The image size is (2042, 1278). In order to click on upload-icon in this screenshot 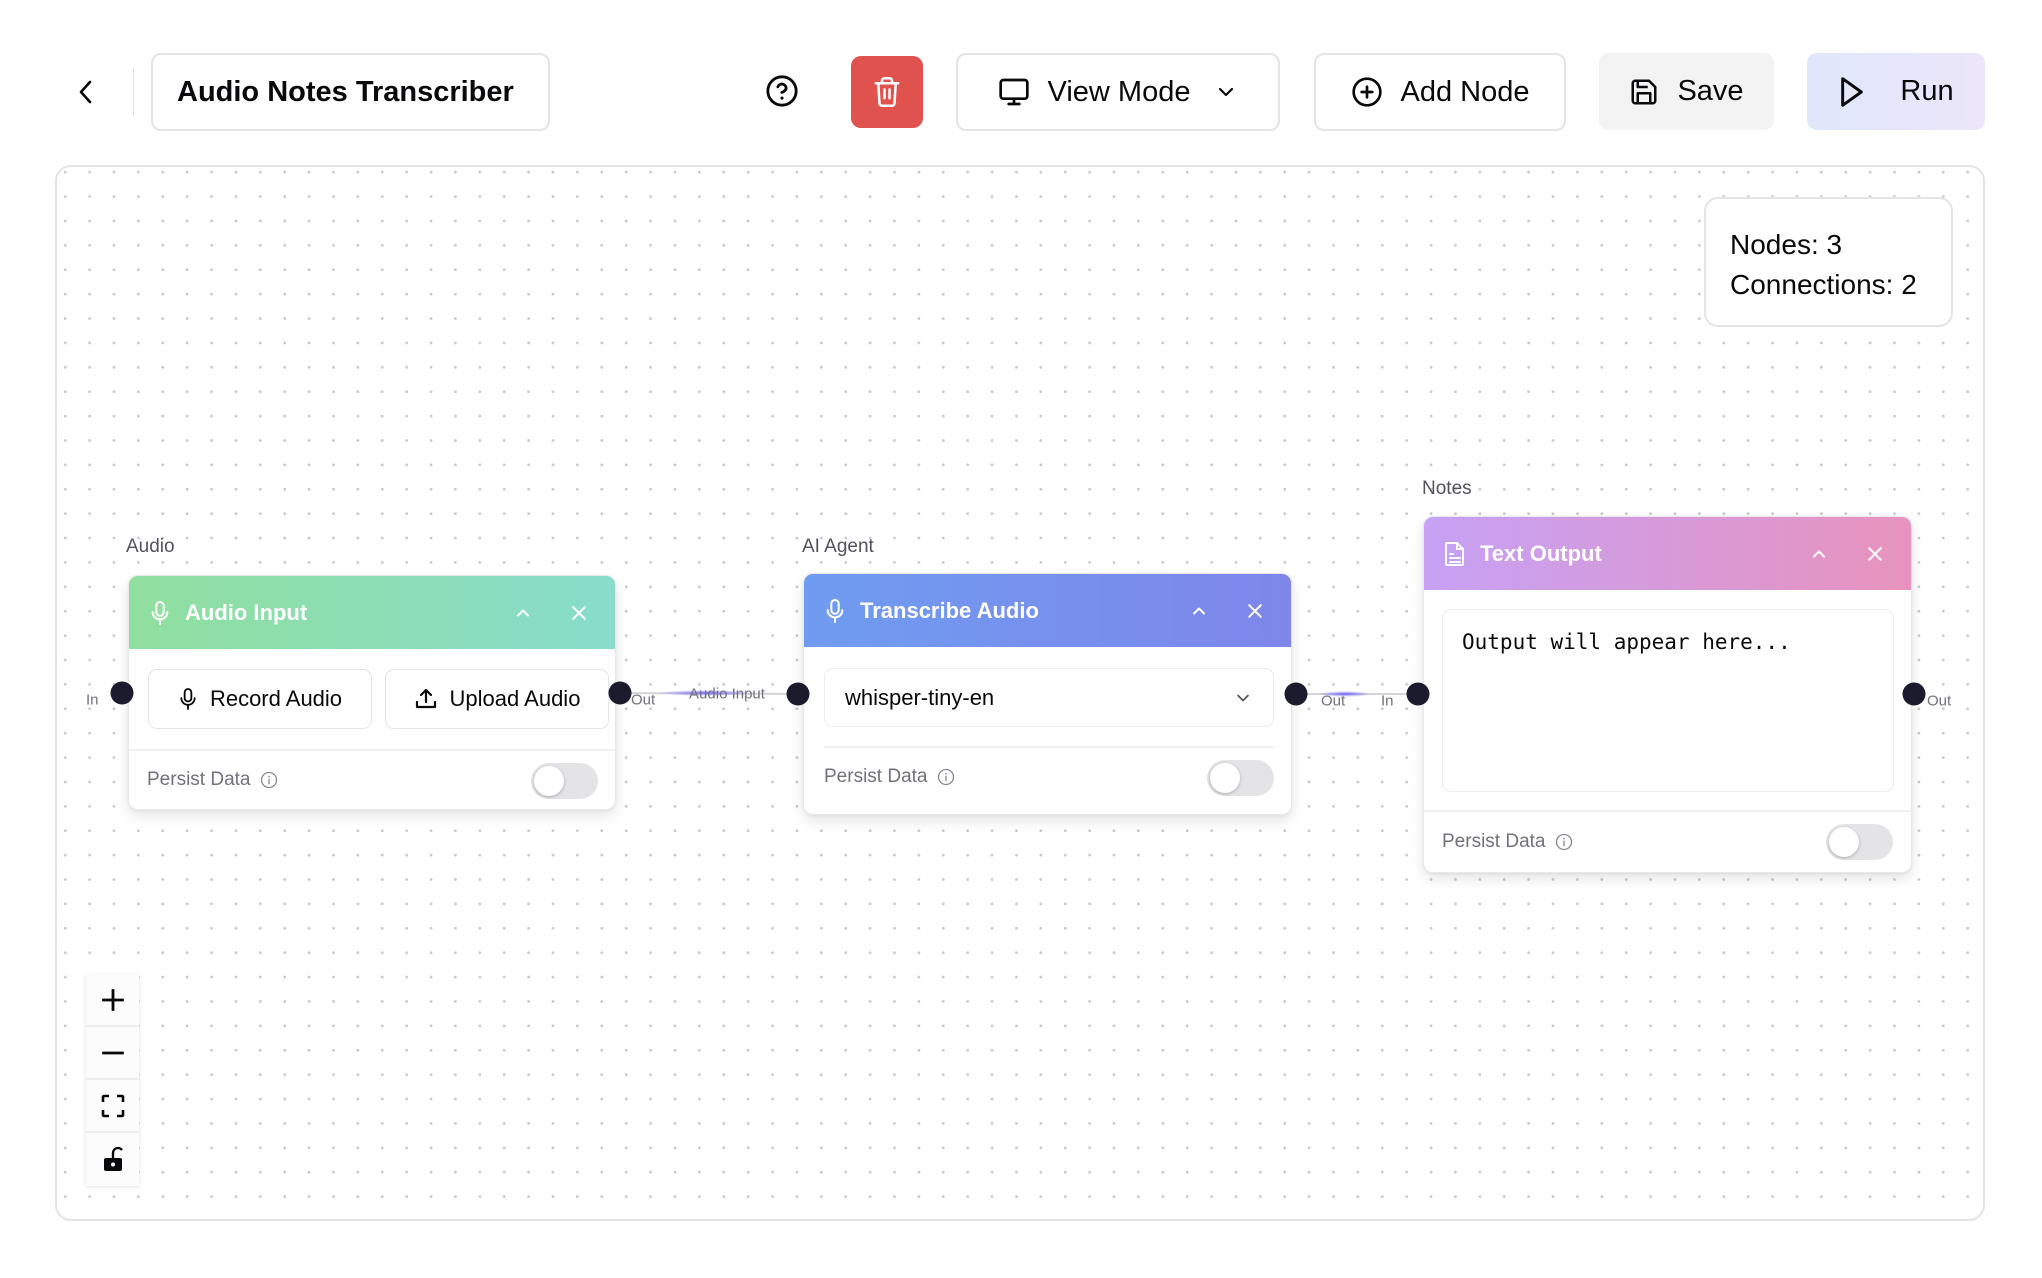, I will do `click(425, 698)`.